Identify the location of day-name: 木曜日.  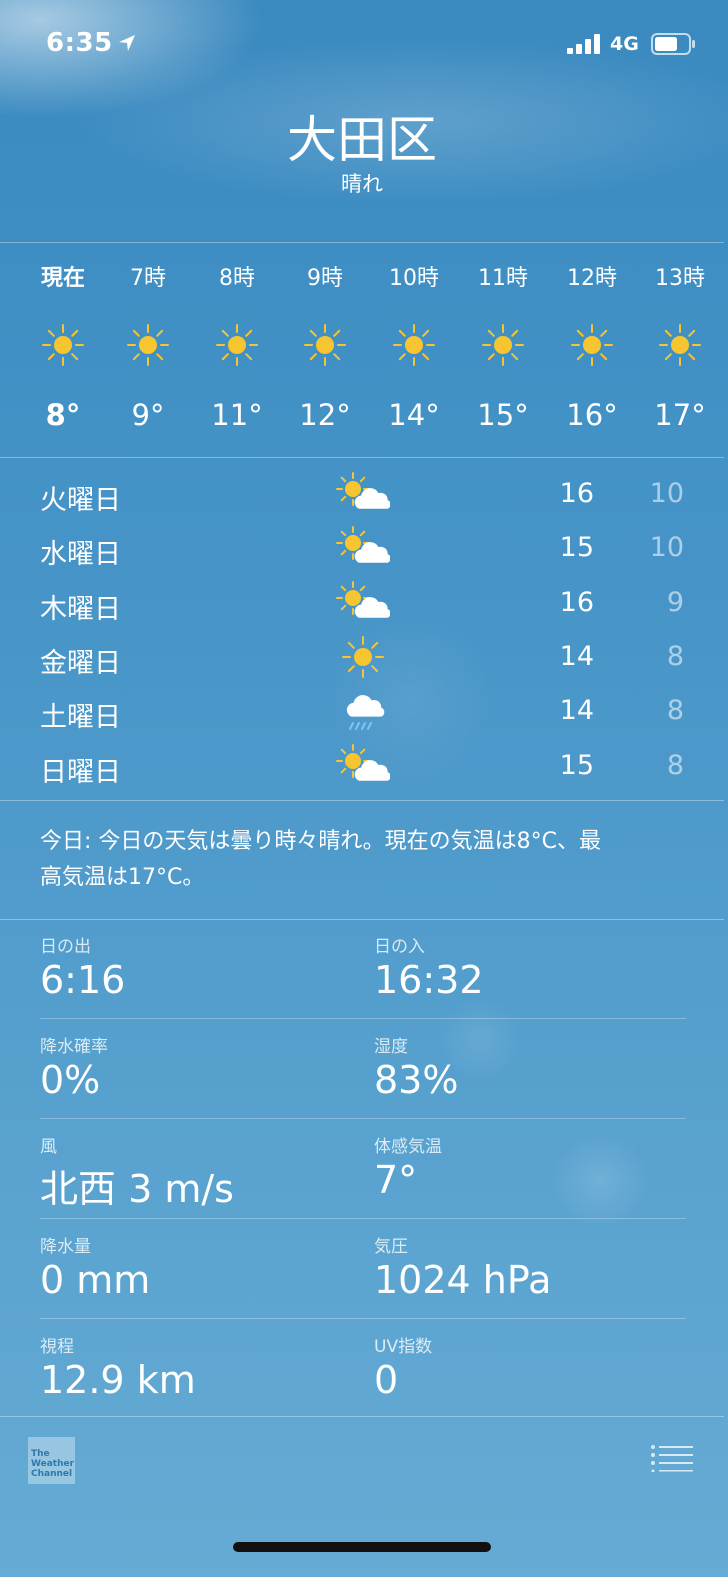
(80, 609).